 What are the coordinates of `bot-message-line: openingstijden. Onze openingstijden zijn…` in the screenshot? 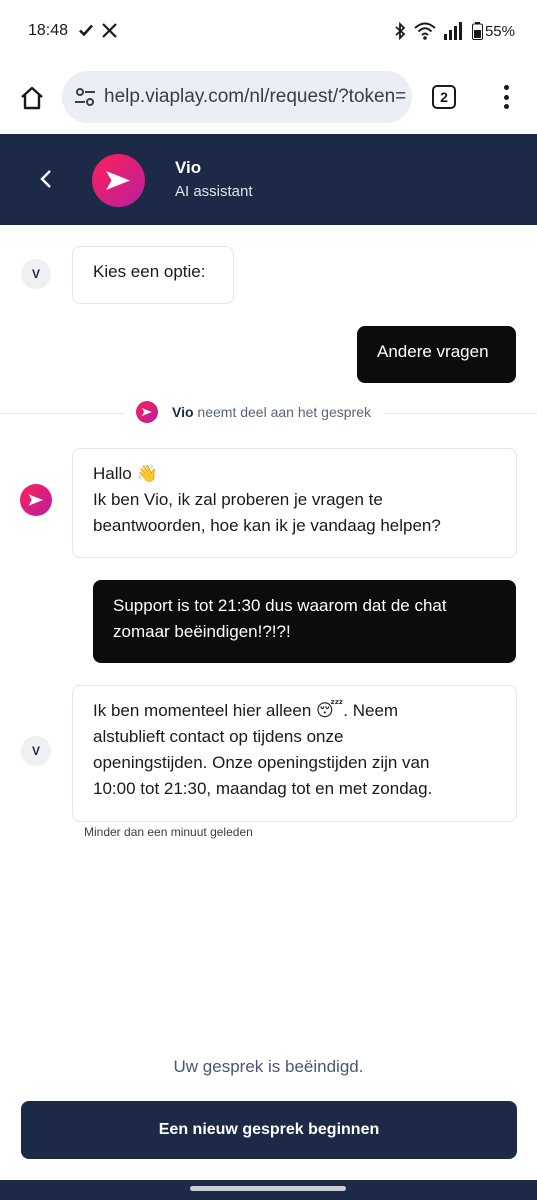 It's located at (261, 762).